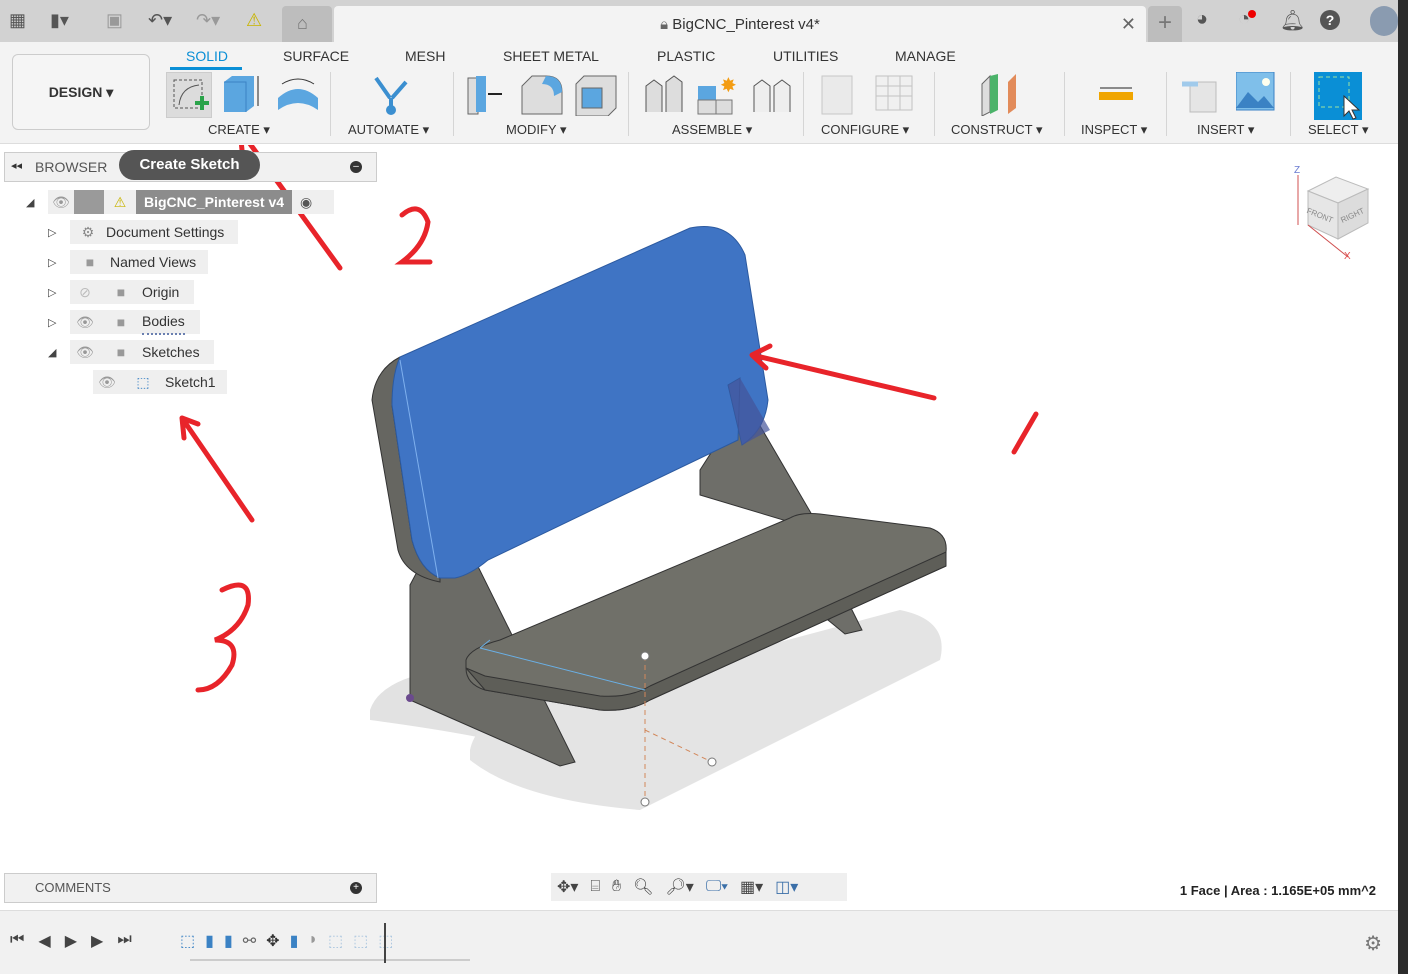 The image size is (1408, 974). What do you see at coordinates (1225, 130) in the screenshot?
I see `insert-menu: INSERT ▾` at bounding box center [1225, 130].